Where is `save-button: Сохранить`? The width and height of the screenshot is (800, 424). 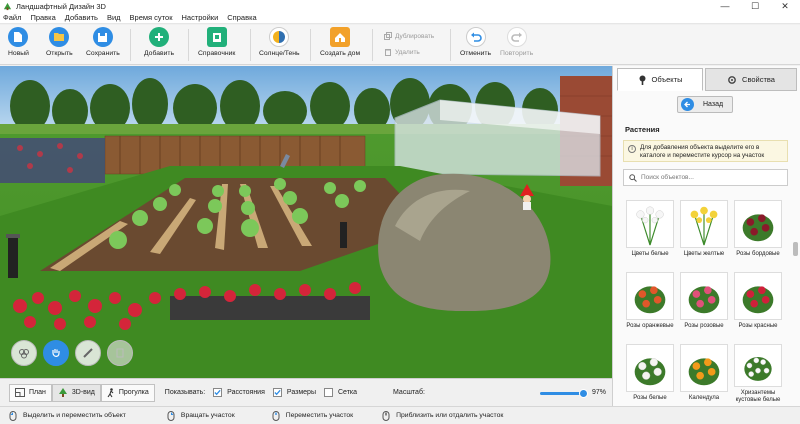
save-button: Сохранить is located at coordinates (103, 42).